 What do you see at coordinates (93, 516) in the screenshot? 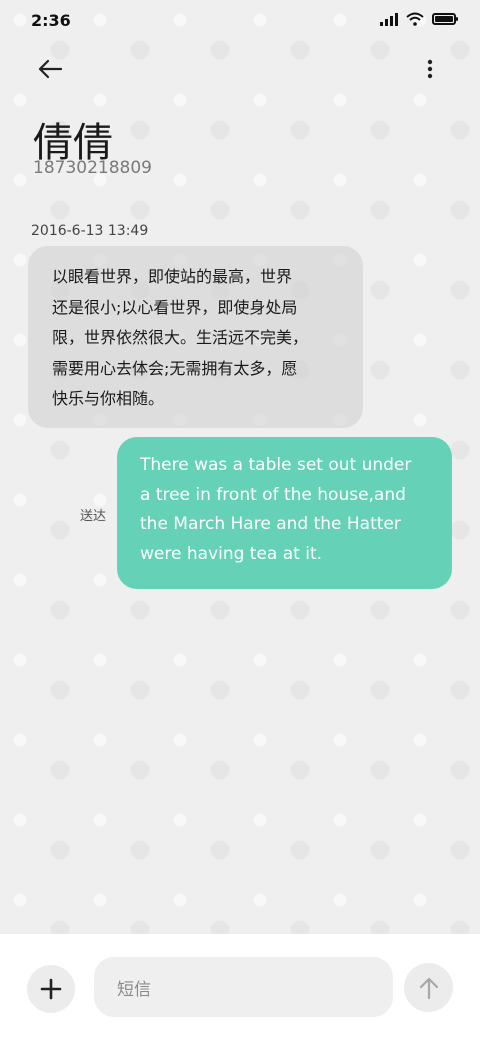
I see `delivery-status: 送达` at bounding box center [93, 516].